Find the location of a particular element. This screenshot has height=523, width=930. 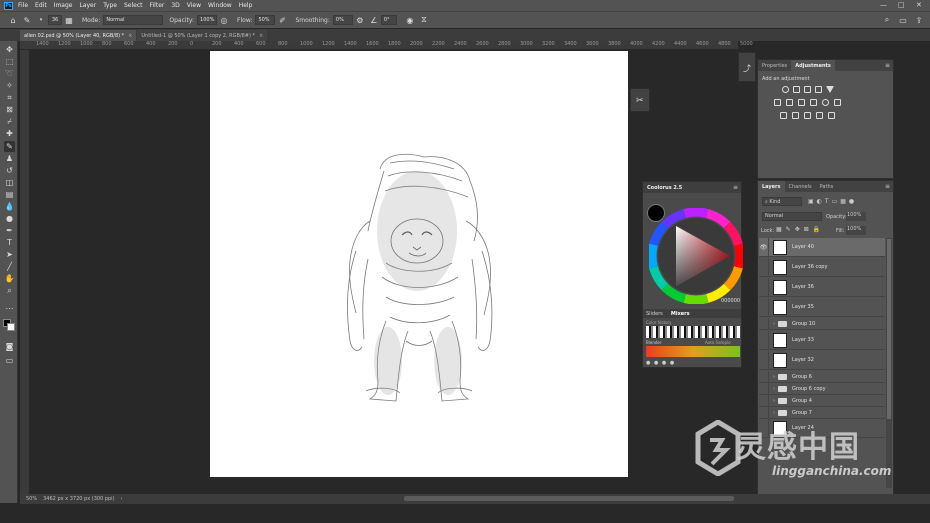

layer-row: 👁 Layer 40 is located at coordinates (822, 247).